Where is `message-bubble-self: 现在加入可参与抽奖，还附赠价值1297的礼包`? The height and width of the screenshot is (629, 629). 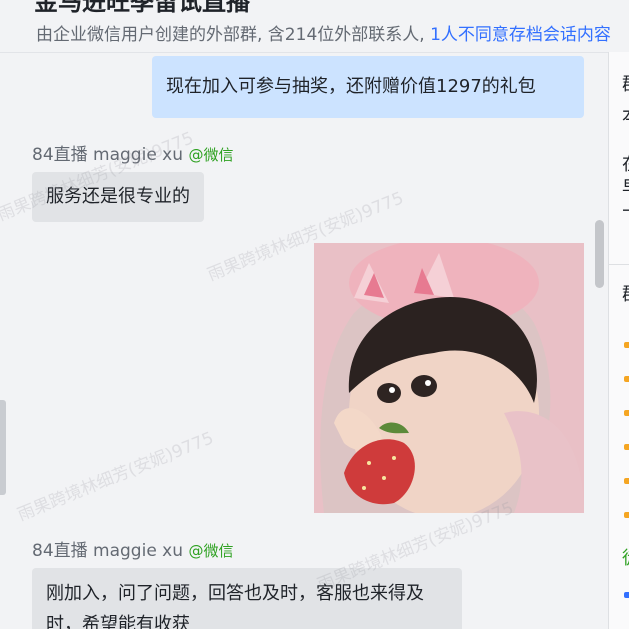
message-bubble-self: 现在加入可参与抽奖，还附赠价值1297的礼包 is located at coordinates (368, 87).